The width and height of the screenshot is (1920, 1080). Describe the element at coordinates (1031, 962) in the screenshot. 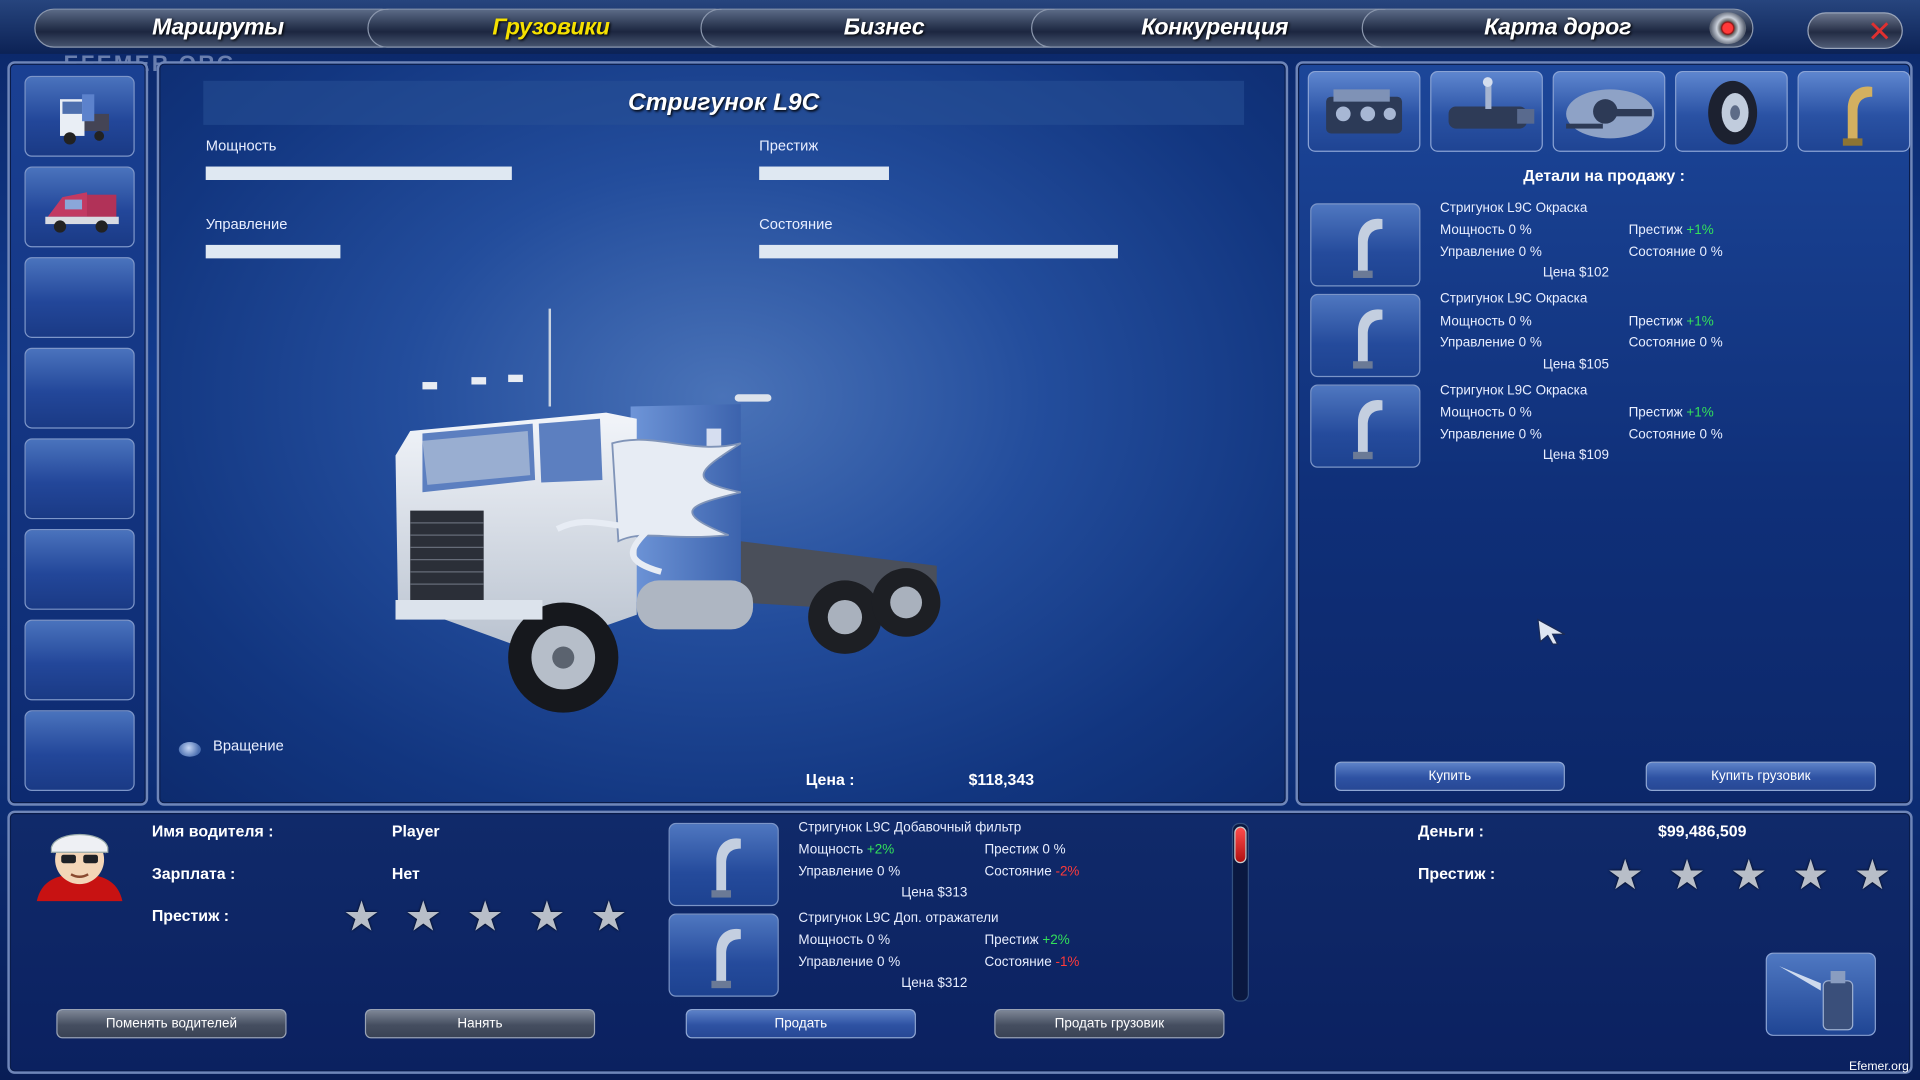

I see `installed-item-condition: Состояние -1%` at that location.